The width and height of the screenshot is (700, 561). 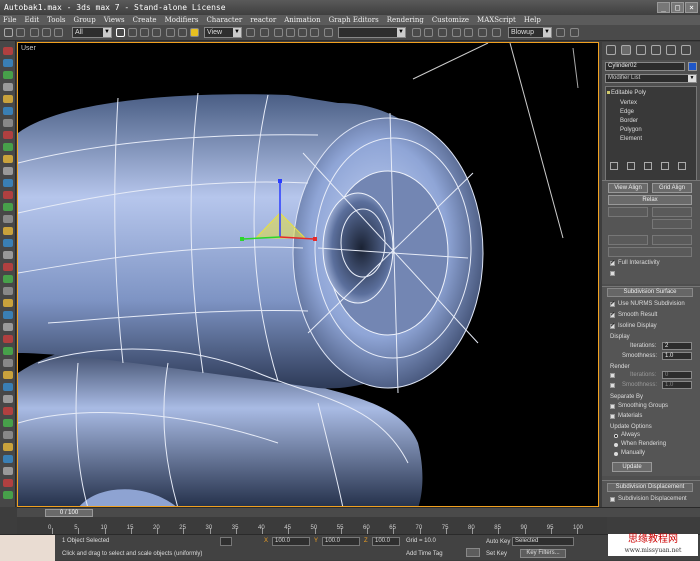 I want to click on time-slider: 0 / 100, so click(x=69, y=513).